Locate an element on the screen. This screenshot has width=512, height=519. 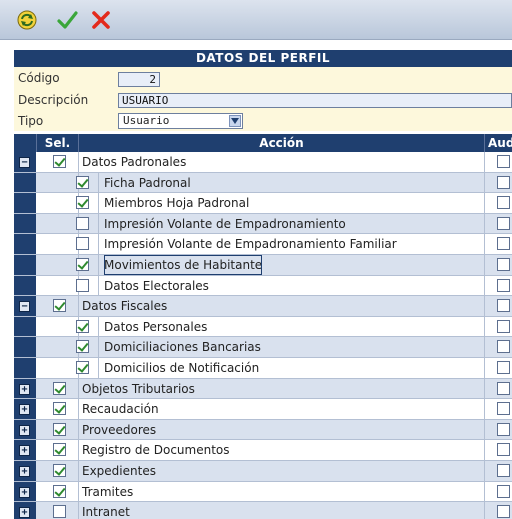
table-row: + Recaudación is located at coordinates (263, 409).